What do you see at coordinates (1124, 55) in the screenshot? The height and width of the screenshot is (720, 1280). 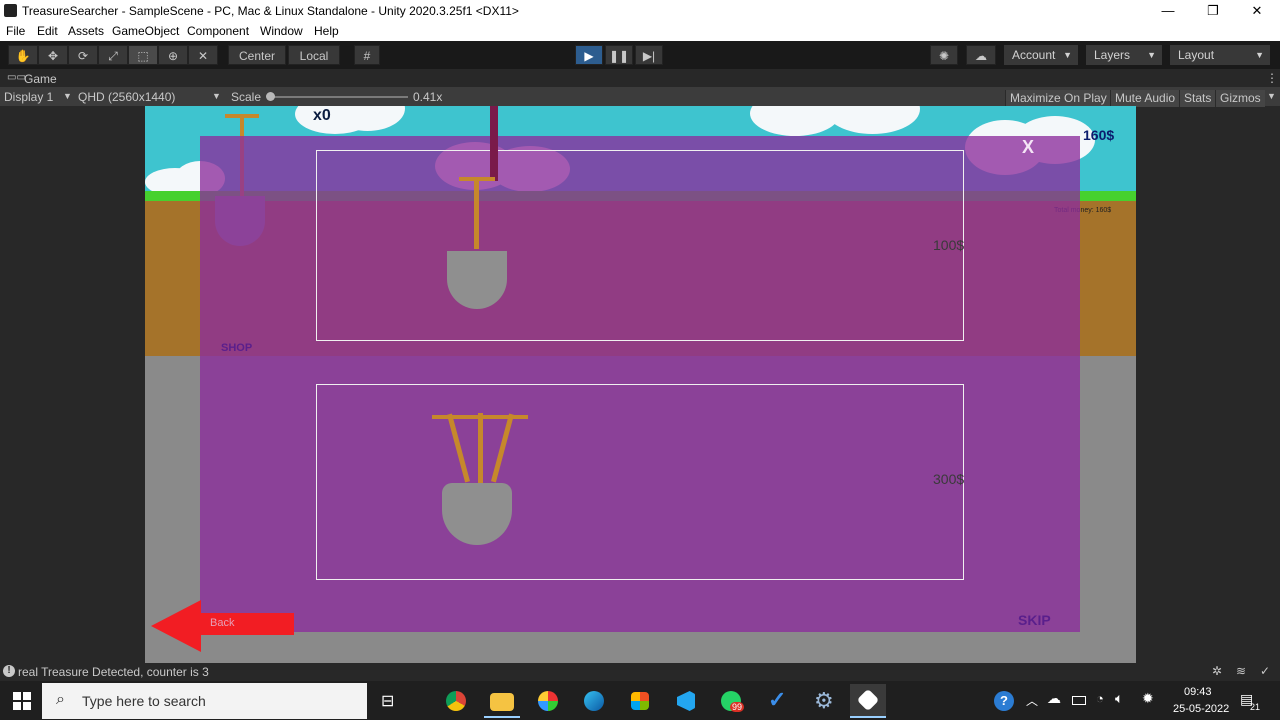 I see `layers-dropdown: Layers ▼` at bounding box center [1124, 55].